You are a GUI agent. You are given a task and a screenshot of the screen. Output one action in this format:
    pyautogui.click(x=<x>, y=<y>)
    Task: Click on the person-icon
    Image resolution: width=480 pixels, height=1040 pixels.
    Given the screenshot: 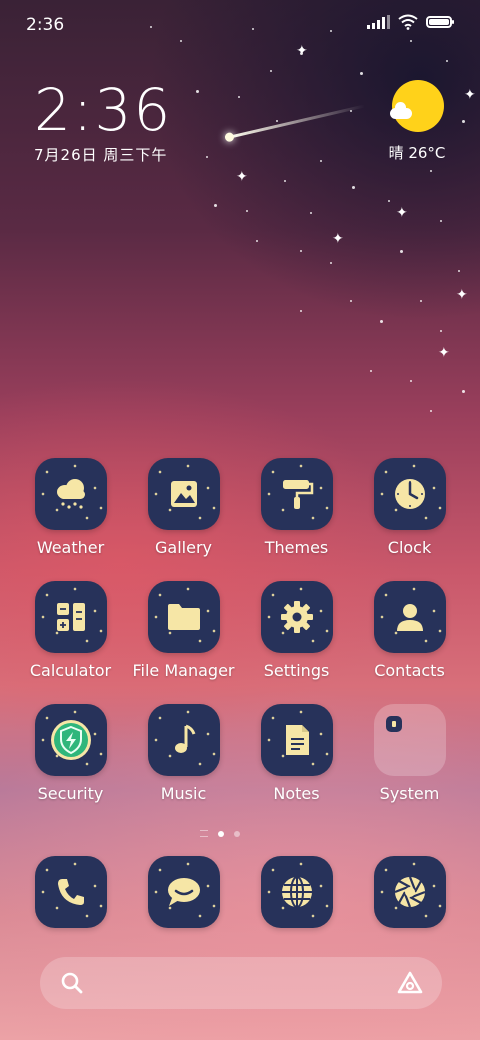 What is the action you would take?
    pyautogui.click(x=409, y=617)
    